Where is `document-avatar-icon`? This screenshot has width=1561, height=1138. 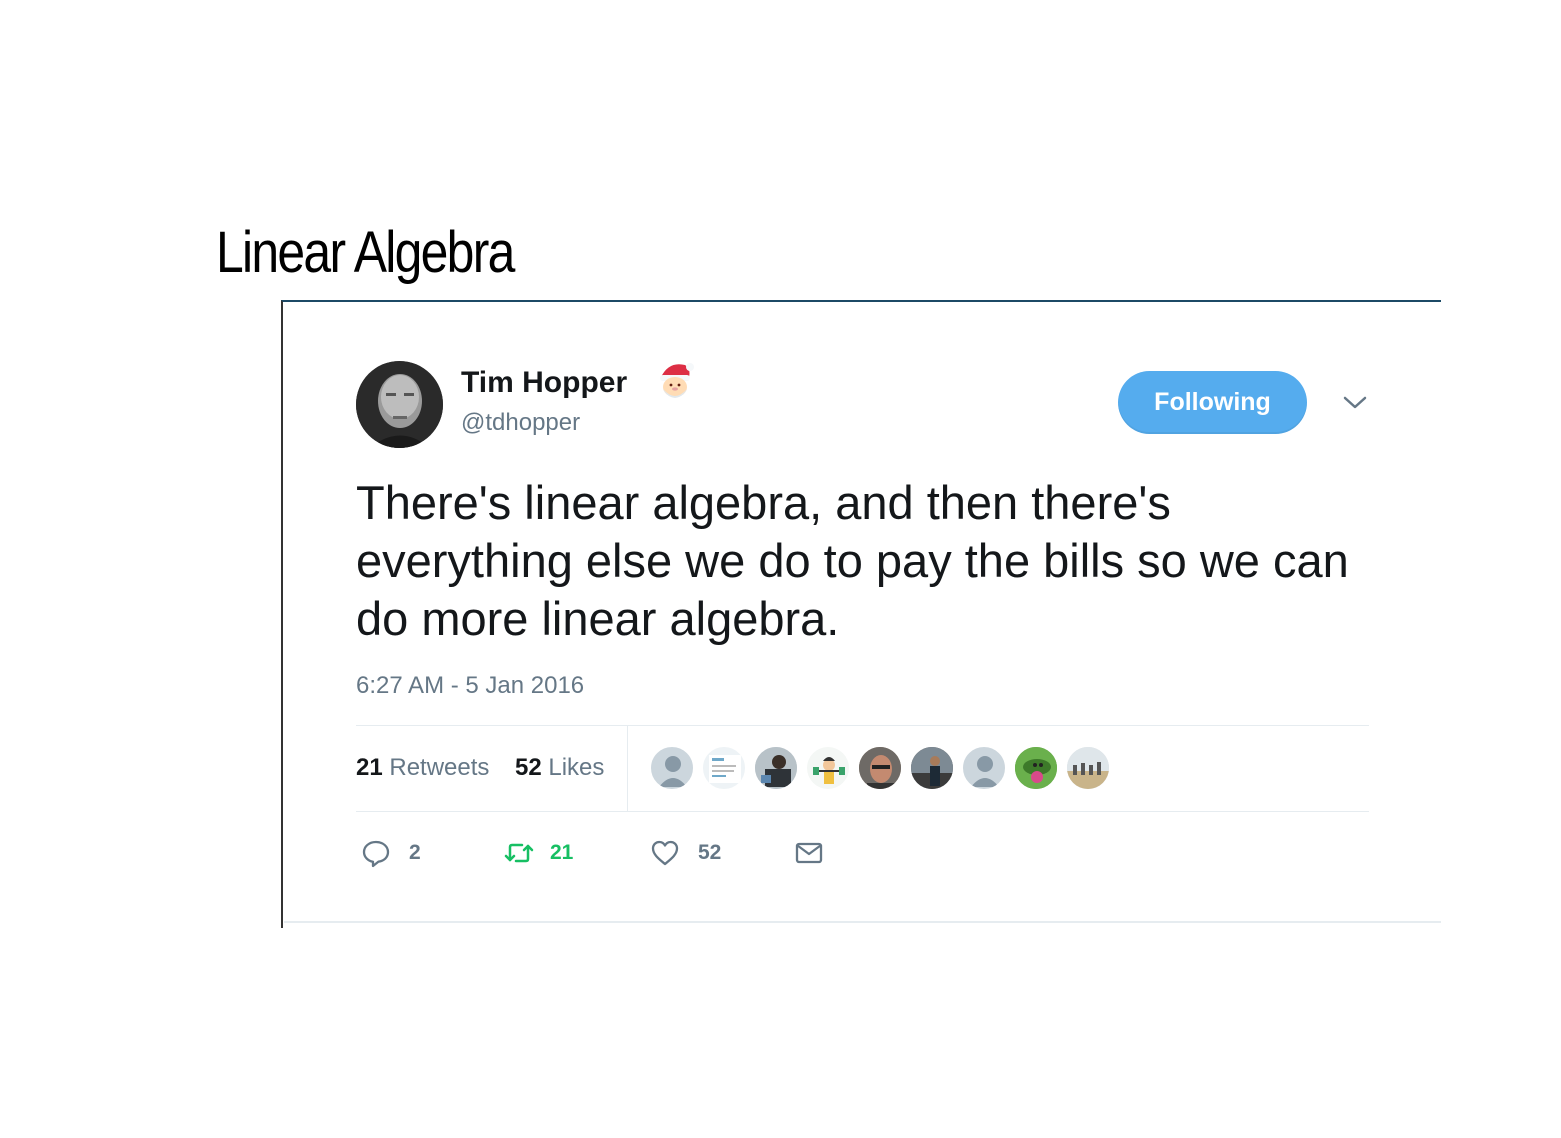 document-avatar-icon is located at coordinates (725, 769).